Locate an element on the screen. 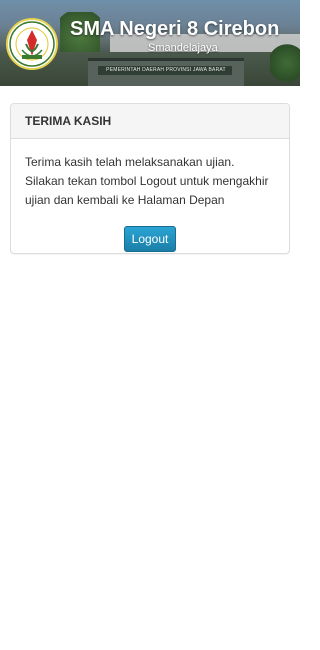  school-emblem-icon is located at coordinates (32, 44).